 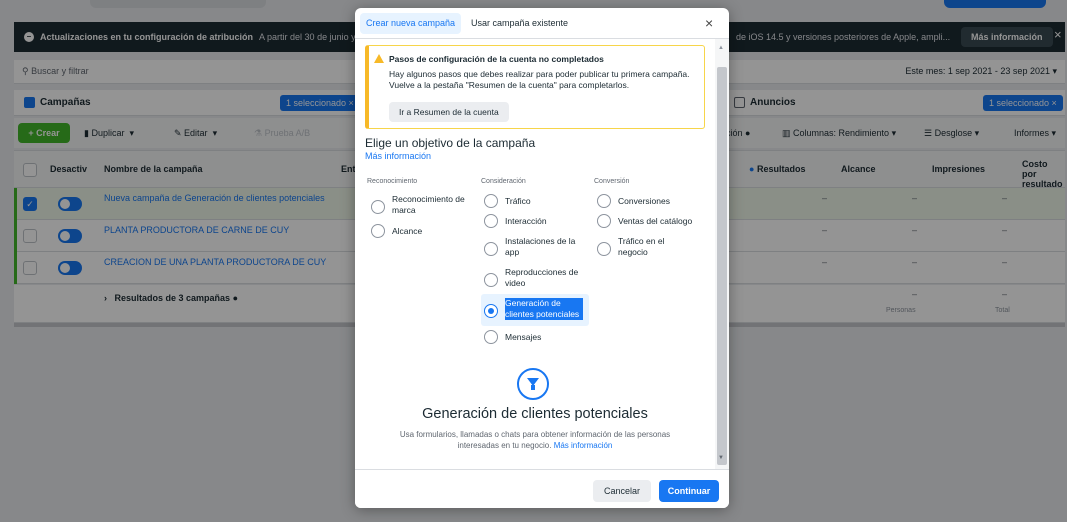 I want to click on radio-engagement, so click(x=491, y=221).